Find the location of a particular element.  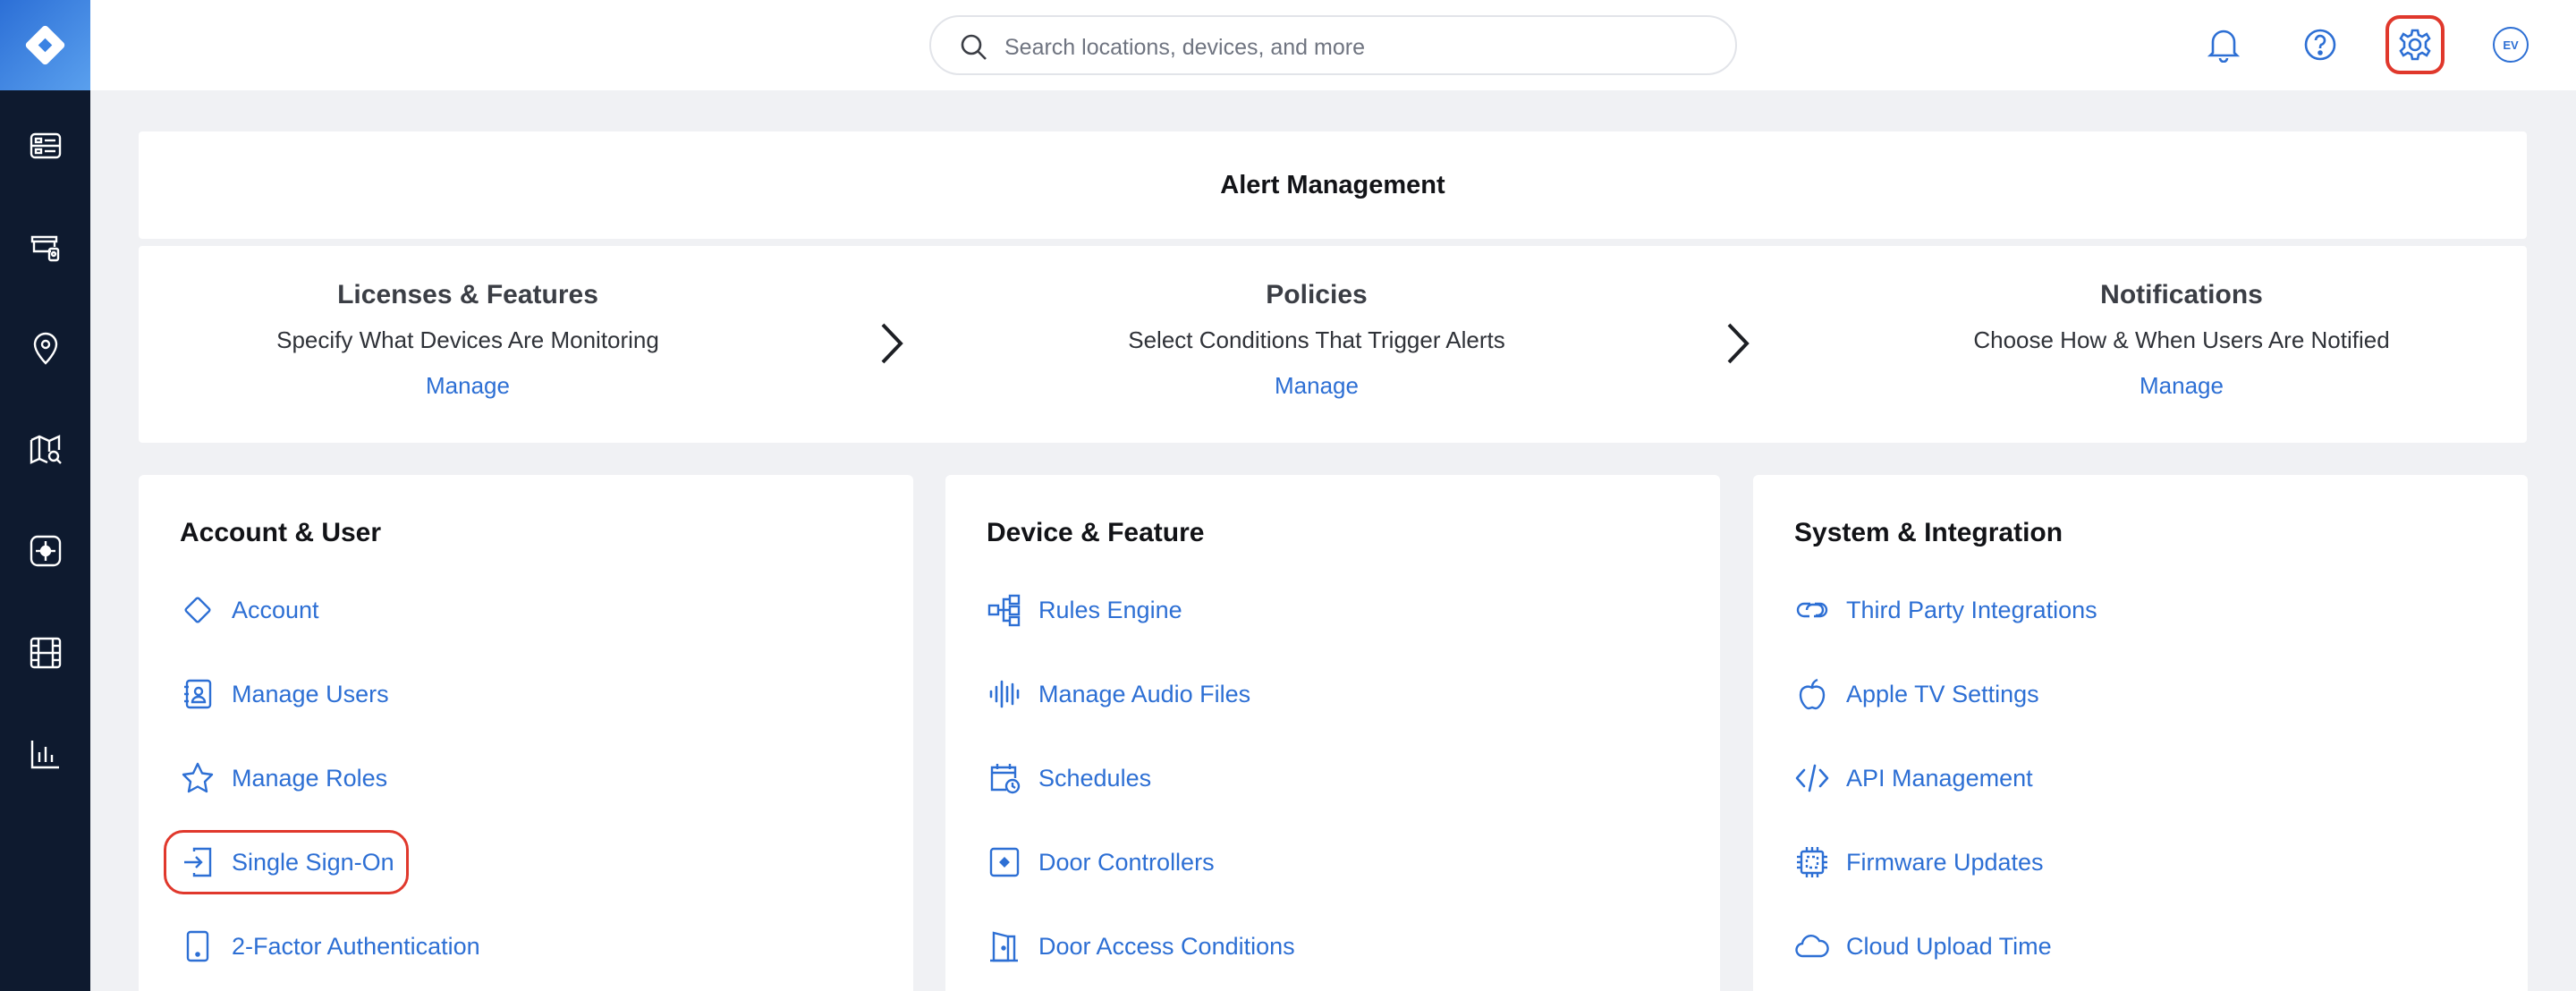

rules-engine-link: Rules Engine is located at coordinates (1084, 610).